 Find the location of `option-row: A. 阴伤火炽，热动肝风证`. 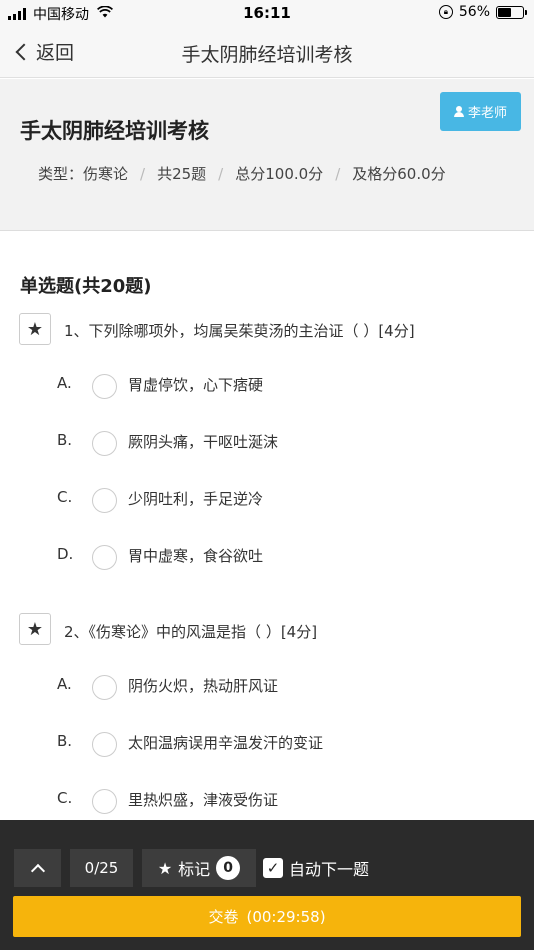

option-row: A. 阴伤火炽，热动肝风证 is located at coordinates (267, 687).